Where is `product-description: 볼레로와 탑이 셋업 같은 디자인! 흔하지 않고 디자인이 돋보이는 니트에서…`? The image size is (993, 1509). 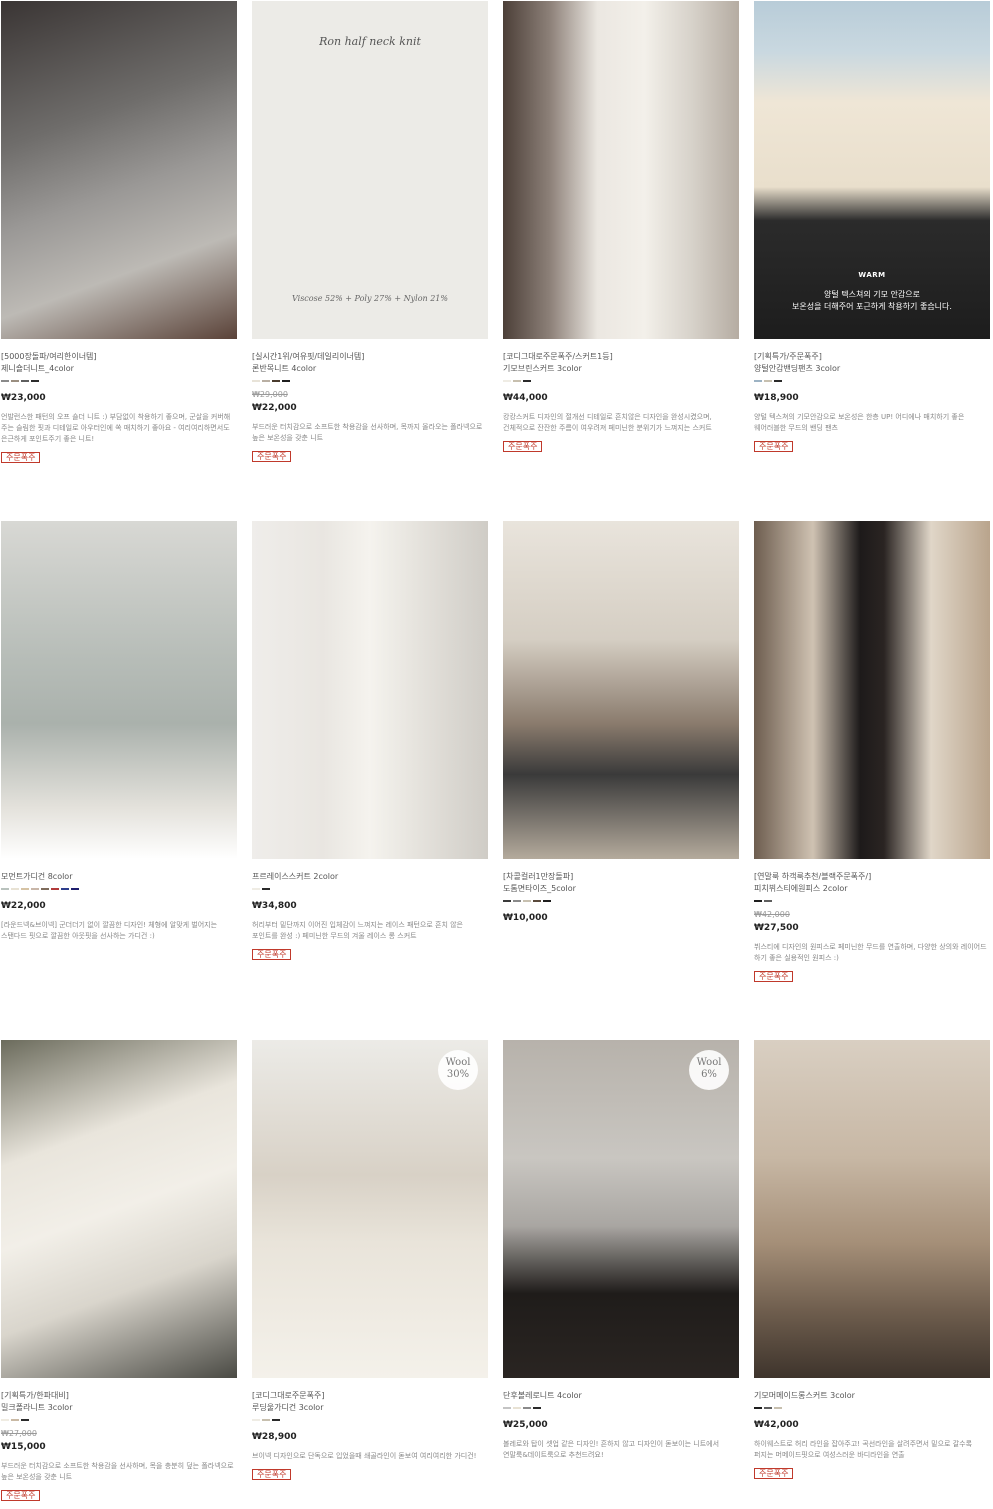
product-description: 볼레로와 탑이 셋업 같은 디자인! 흔하지 않고 디자인이 돋보이는 니트에서… is located at coordinates (611, 1449).